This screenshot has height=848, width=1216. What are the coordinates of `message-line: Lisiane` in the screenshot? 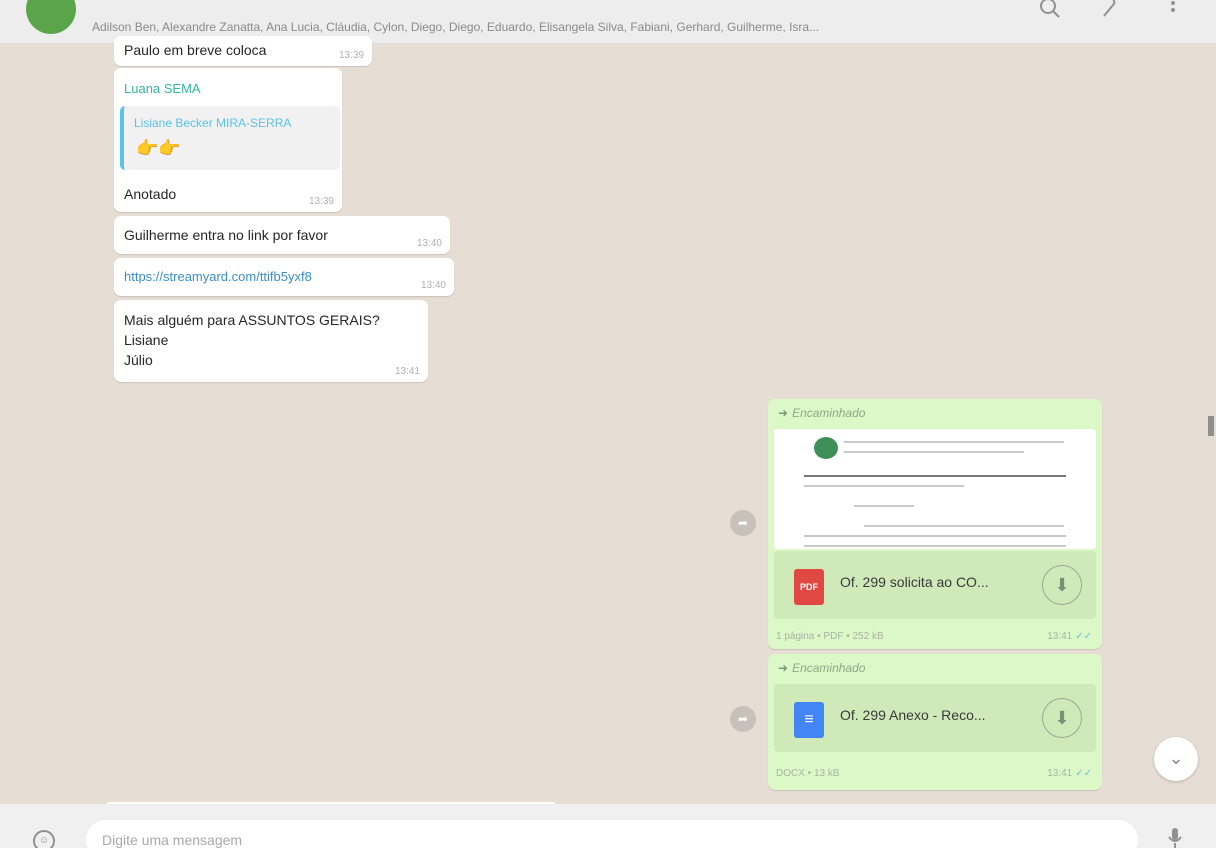 It's located at (146, 340).